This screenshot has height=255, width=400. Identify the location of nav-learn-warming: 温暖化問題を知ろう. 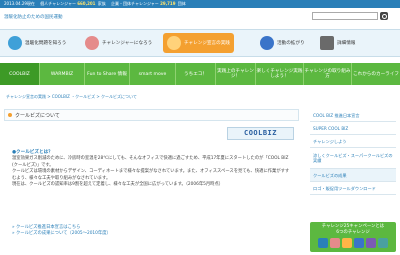
(37, 43).